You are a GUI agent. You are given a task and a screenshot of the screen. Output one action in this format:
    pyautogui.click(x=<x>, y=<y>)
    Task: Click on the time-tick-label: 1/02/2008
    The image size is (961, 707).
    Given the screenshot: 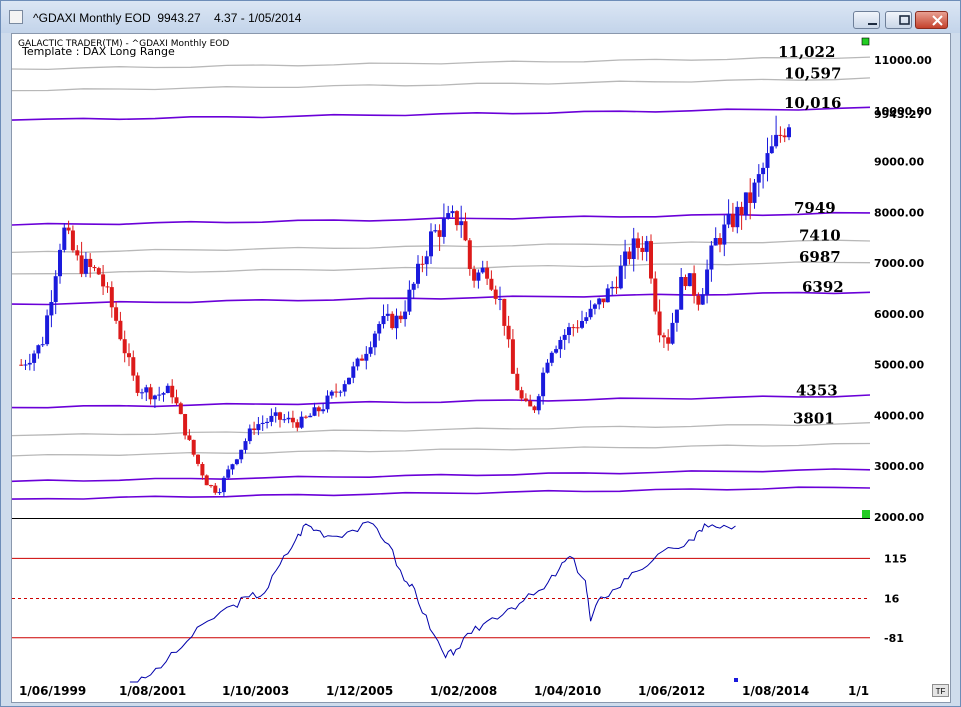 What is the action you would take?
    pyautogui.click(x=463, y=691)
    